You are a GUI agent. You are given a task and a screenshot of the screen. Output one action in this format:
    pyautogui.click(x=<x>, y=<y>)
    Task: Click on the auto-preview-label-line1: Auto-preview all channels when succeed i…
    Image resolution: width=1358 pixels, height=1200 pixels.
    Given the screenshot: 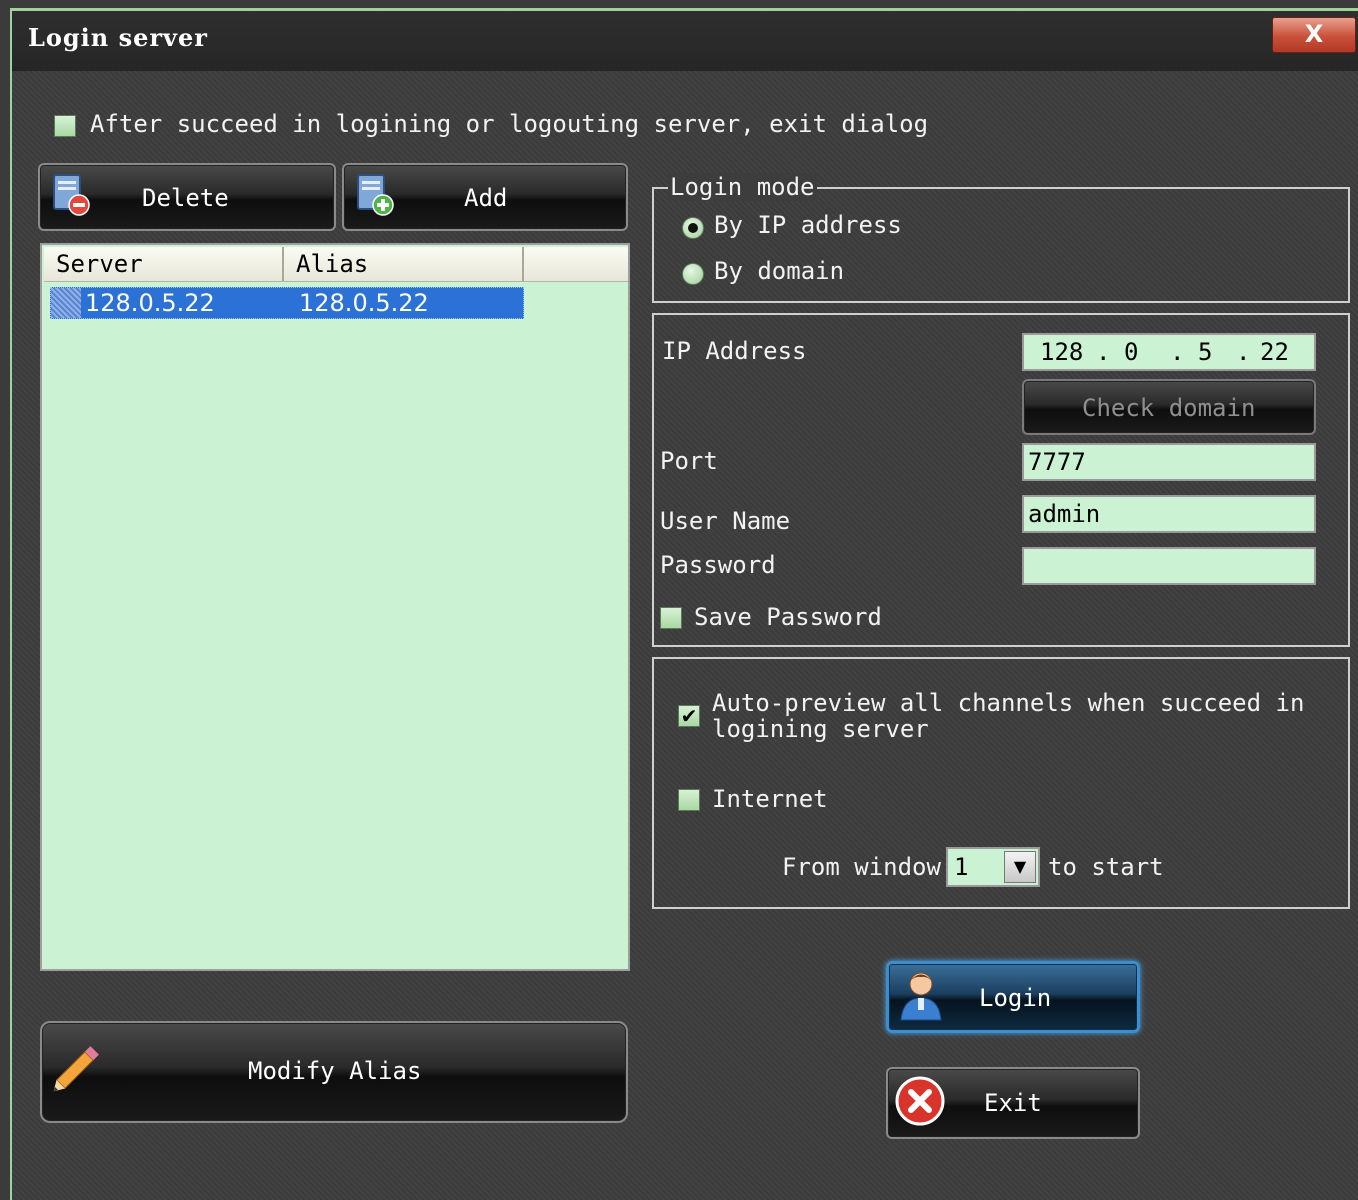 What is the action you would take?
    pyautogui.click(x=1008, y=703)
    